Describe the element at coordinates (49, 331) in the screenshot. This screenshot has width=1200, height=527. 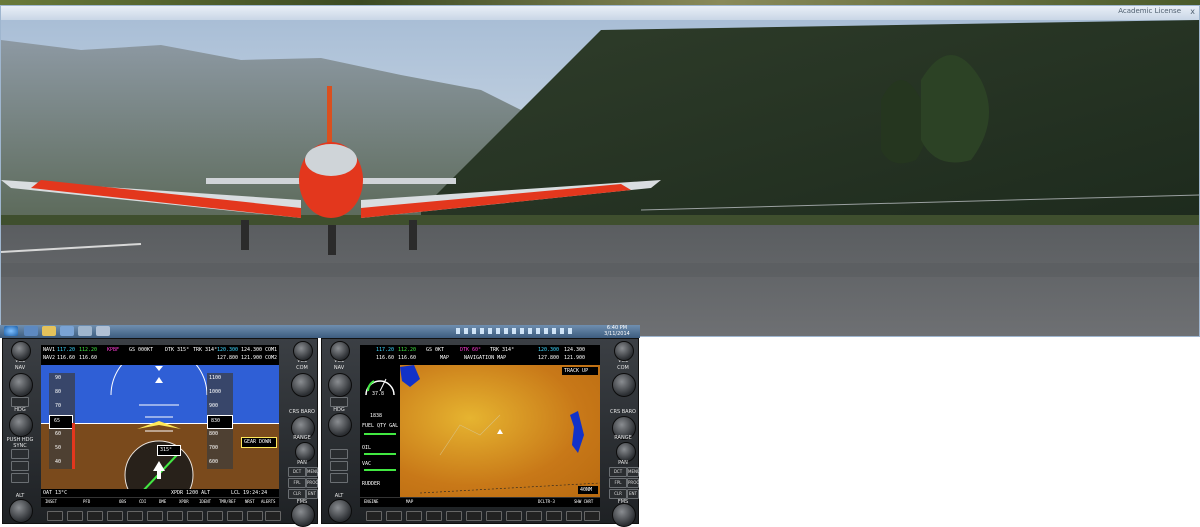
I see `folder-icon` at that location.